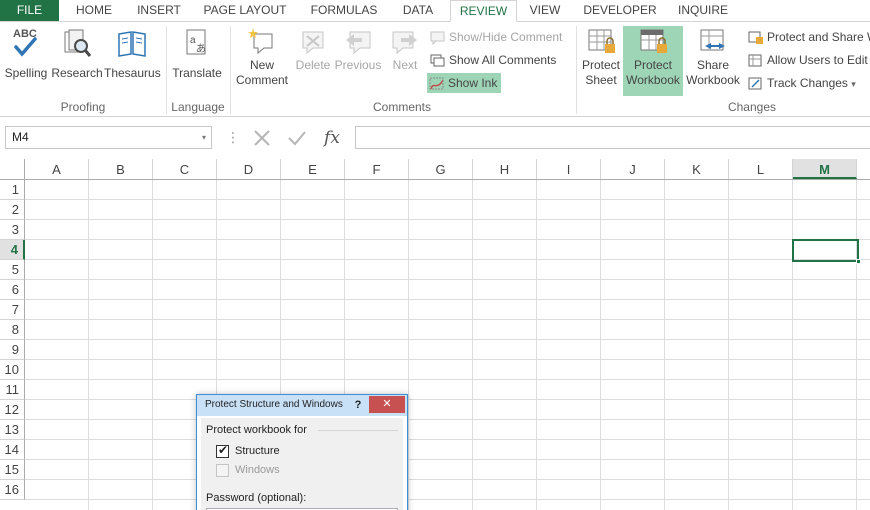  What do you see at coordinates (132, 61) in the screenshot?
I see `thesaurus-button: Thesaurus` at bounding box center [132, 61].